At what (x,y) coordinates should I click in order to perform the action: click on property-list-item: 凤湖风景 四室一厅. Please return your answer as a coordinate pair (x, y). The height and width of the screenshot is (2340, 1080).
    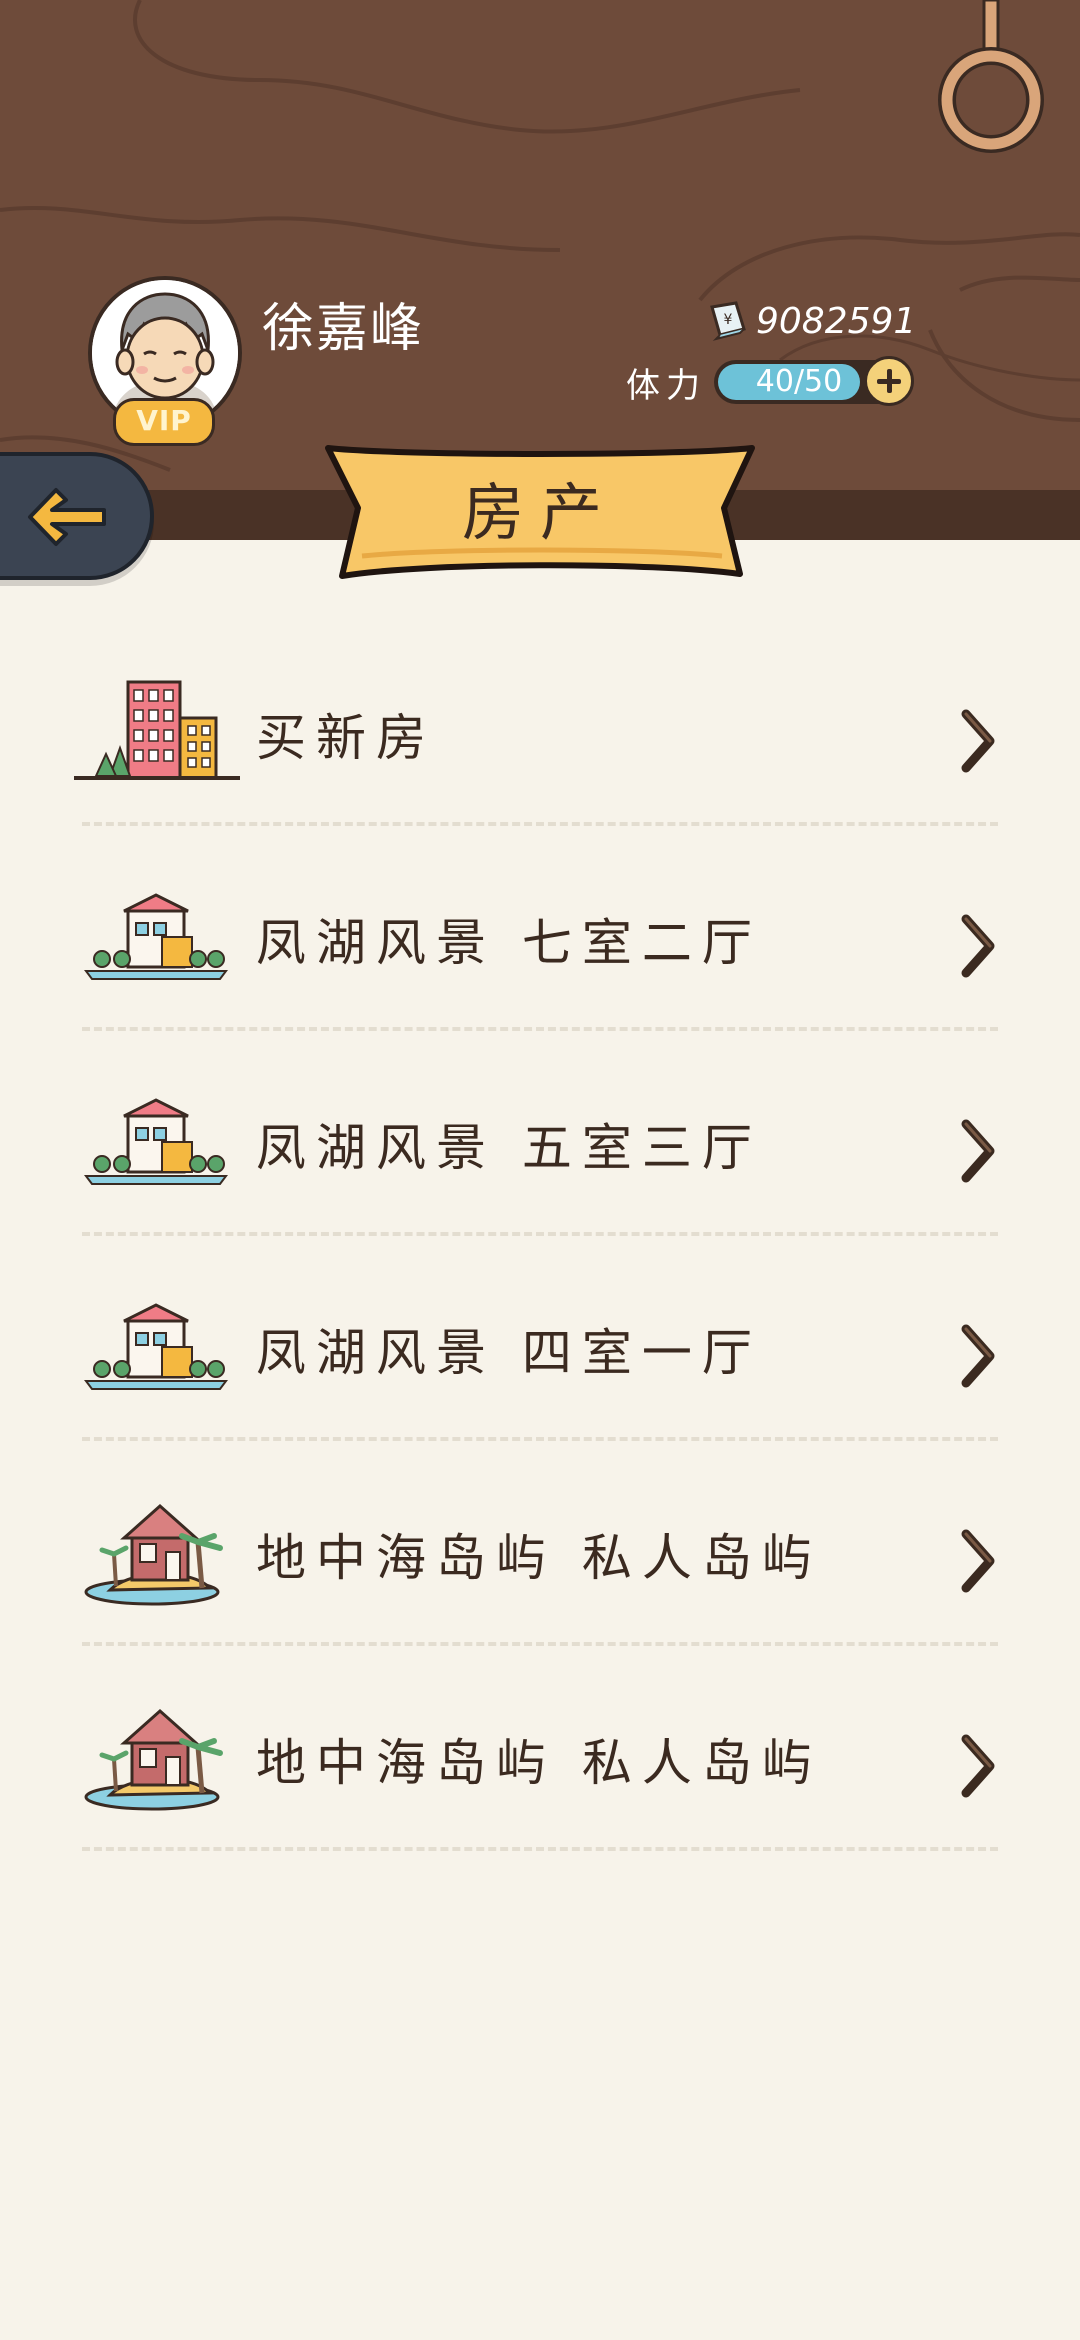
    Looking at the image, I should click on (540, 1361).